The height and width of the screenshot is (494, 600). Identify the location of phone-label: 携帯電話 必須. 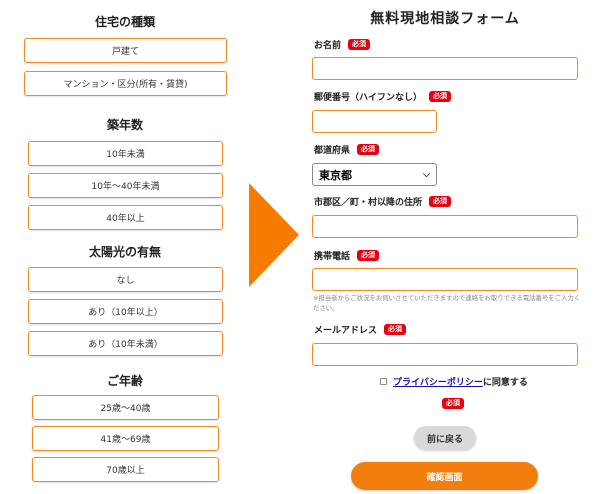
(347, 255).